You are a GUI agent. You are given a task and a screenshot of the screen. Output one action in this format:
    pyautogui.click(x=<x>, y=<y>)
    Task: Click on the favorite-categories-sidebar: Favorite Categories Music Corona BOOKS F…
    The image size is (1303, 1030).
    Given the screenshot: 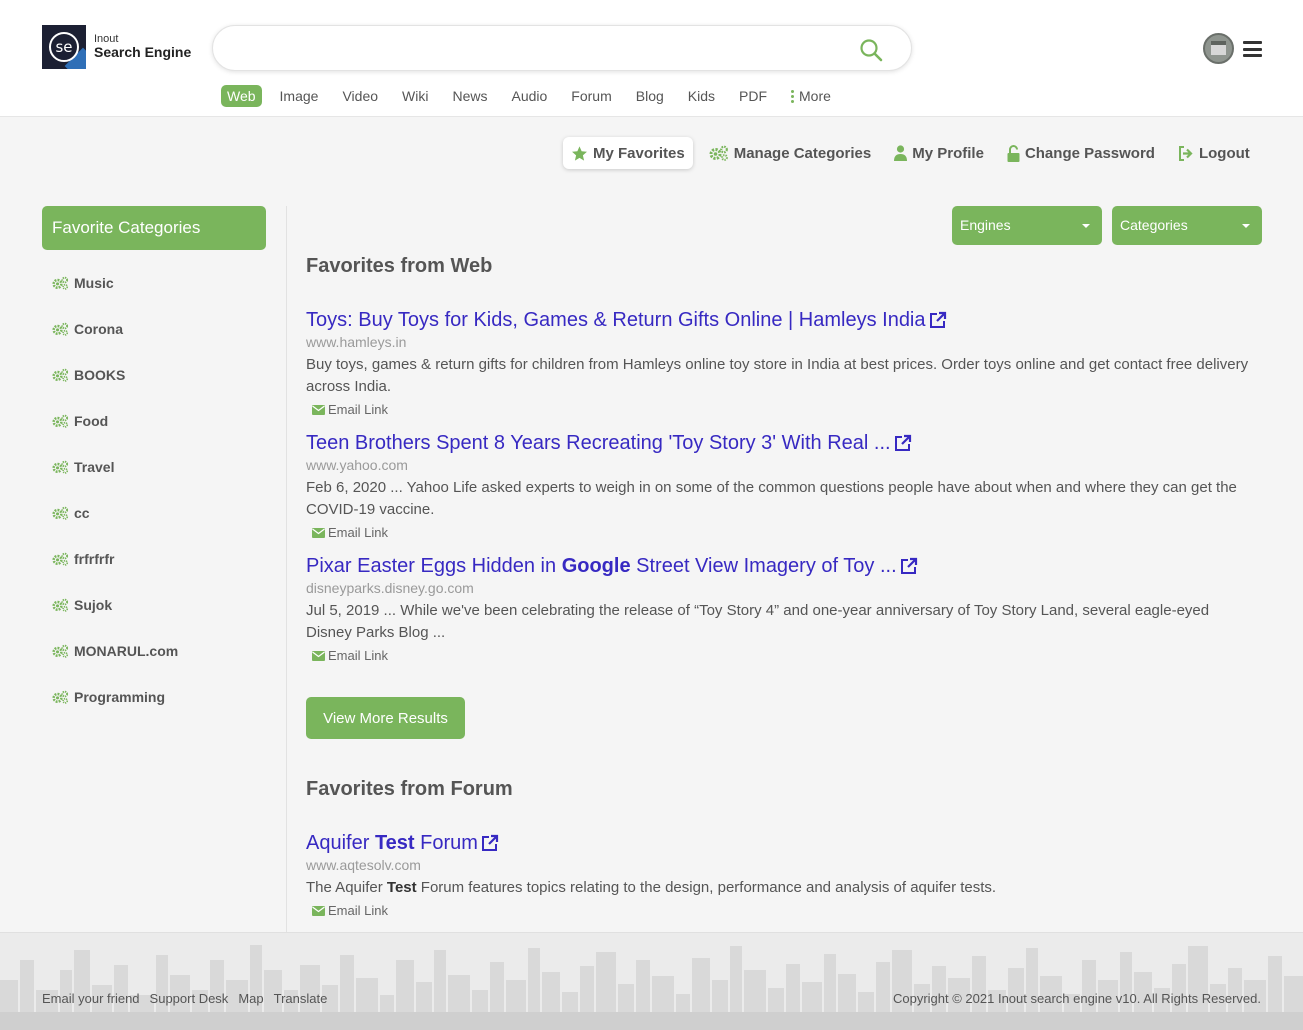 What is the action you would take?
    pyautogui.click(x=154, y=463)
    